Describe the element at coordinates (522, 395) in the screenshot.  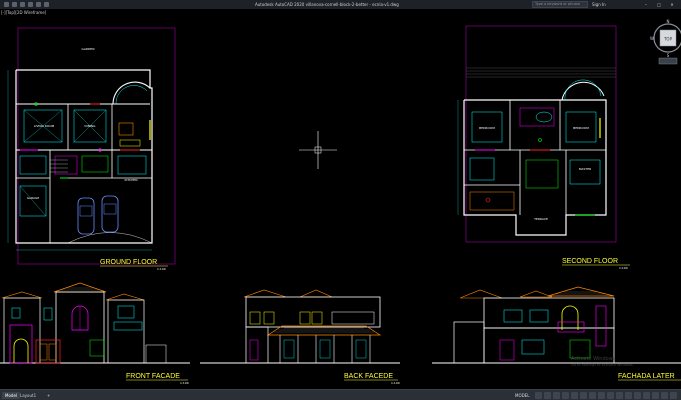
I see `model-space-toggle: MODEL` at that location.